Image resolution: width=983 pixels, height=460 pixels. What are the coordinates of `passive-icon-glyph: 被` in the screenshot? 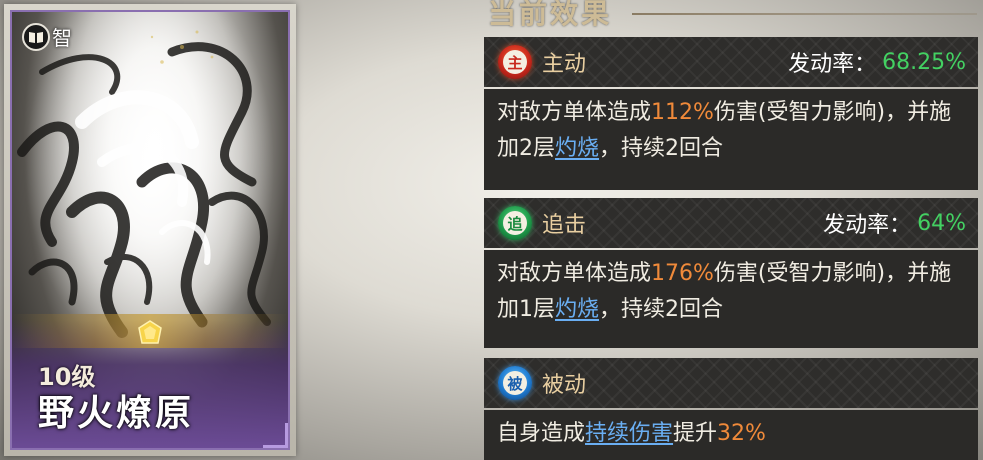 It's located at (515, 383).